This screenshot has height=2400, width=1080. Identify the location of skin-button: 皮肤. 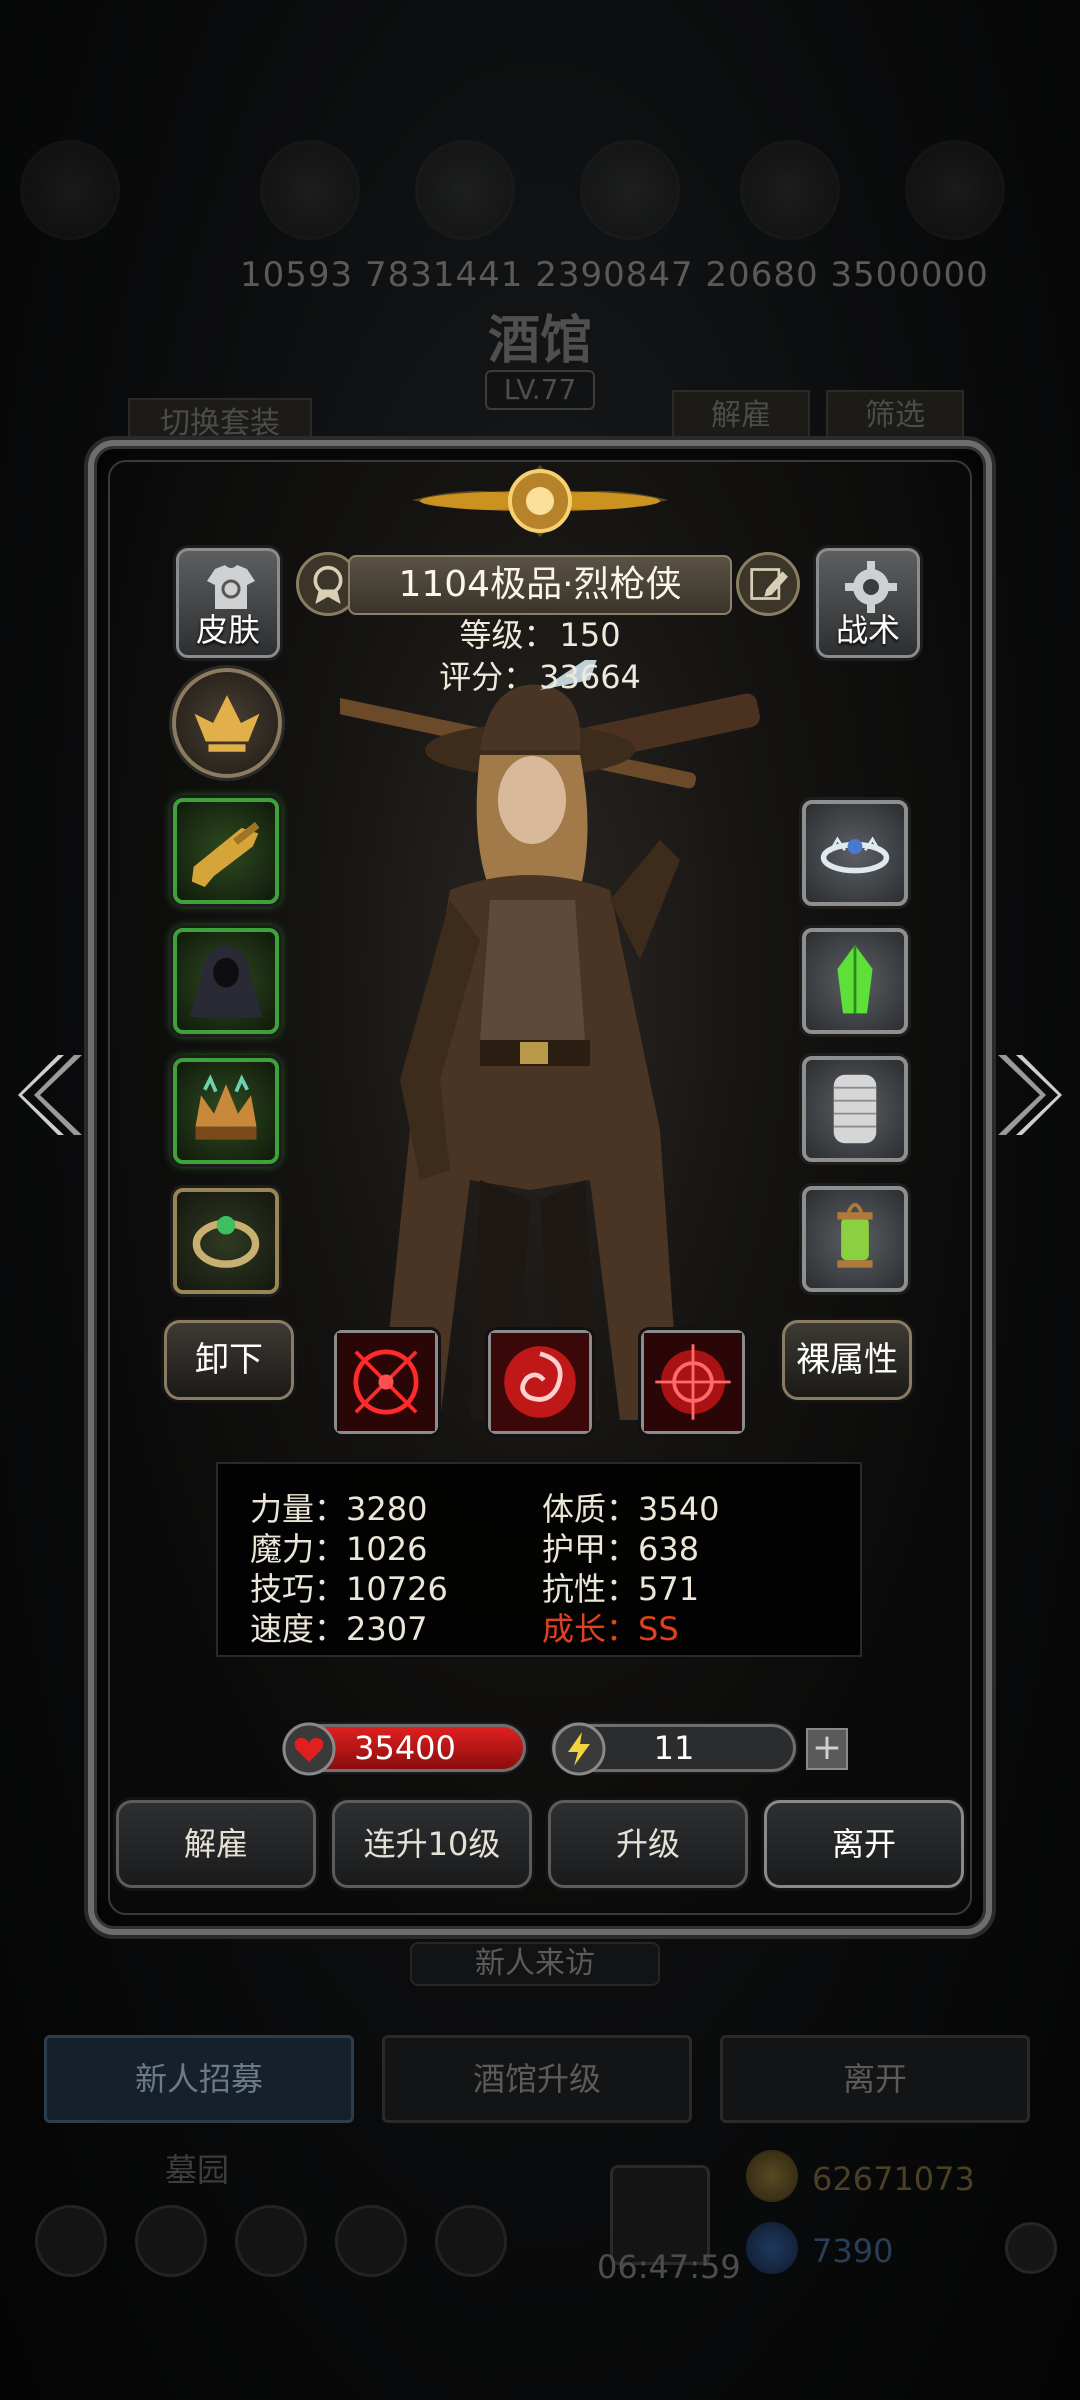
(228, 603).